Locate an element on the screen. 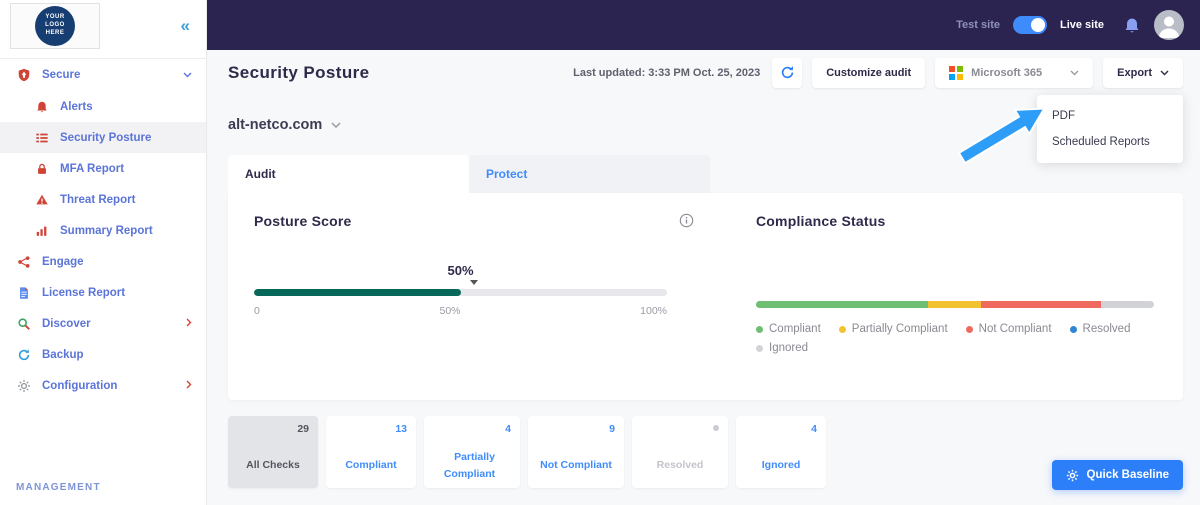  notifications-bell-icon is located at coordinates (1132, 25).